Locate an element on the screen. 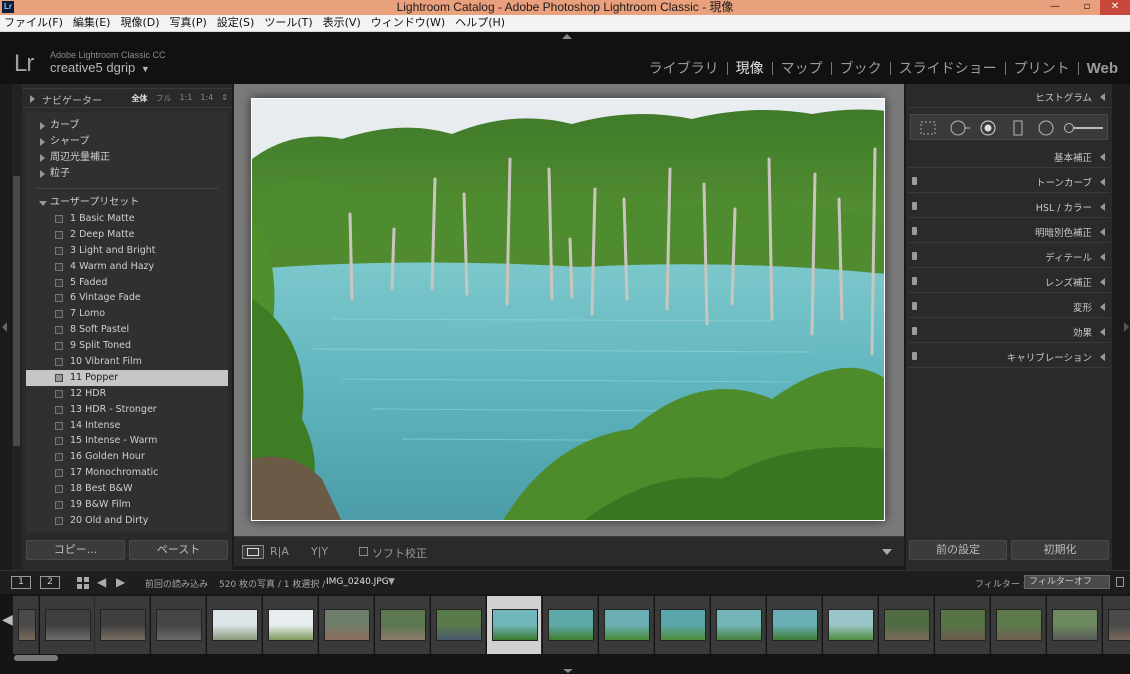 The image size is (1130, 674). filmstrip-left-arrow-icon: ◀ is located at coordinates (7, 620).